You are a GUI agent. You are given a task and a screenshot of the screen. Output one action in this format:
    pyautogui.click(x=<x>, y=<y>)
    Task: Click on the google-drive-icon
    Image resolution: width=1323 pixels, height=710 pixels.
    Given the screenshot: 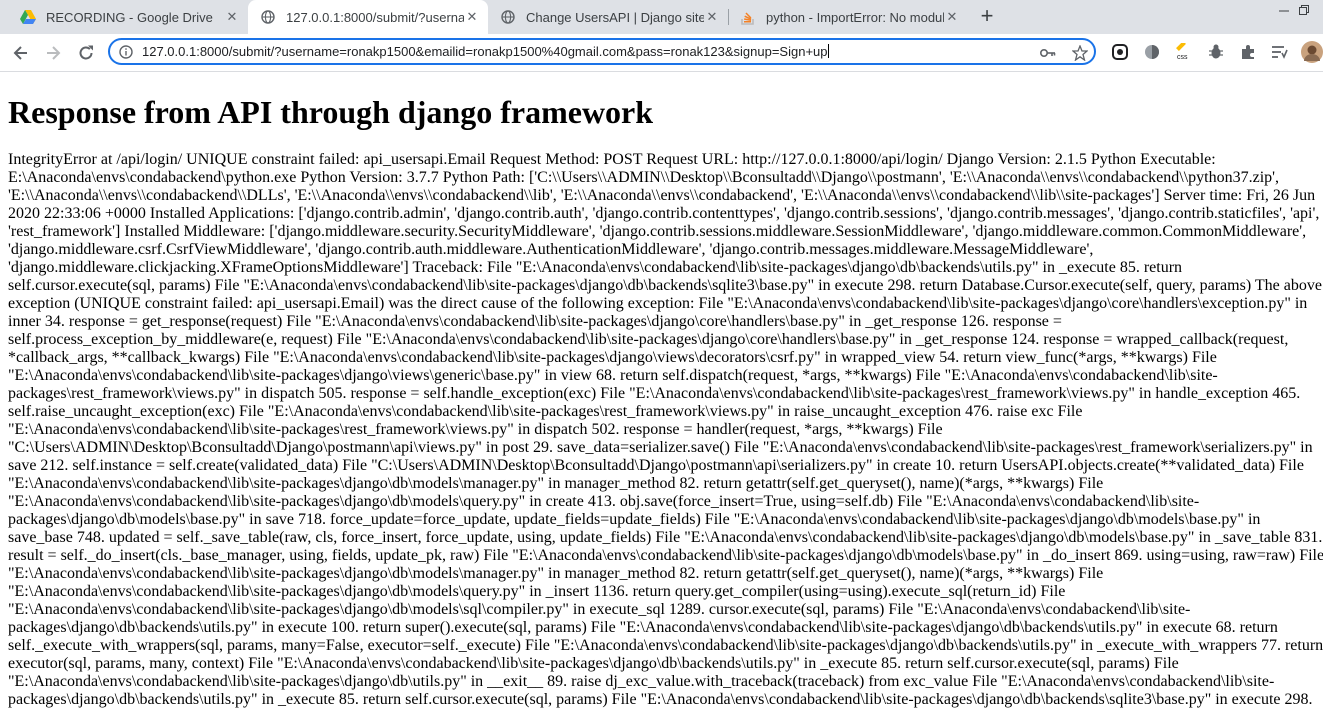 What is the action you would take?
    pyautogui.click(x=28, y=17)
    